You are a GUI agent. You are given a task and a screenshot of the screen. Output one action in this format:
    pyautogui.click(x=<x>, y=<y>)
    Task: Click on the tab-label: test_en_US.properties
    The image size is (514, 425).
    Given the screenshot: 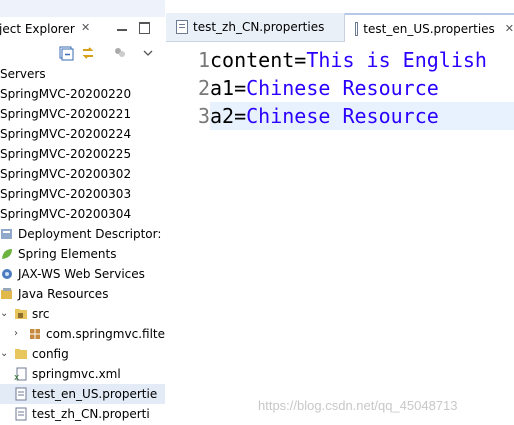 What is the action you would take?
    pyautogui.click(x=429, y=28)
    